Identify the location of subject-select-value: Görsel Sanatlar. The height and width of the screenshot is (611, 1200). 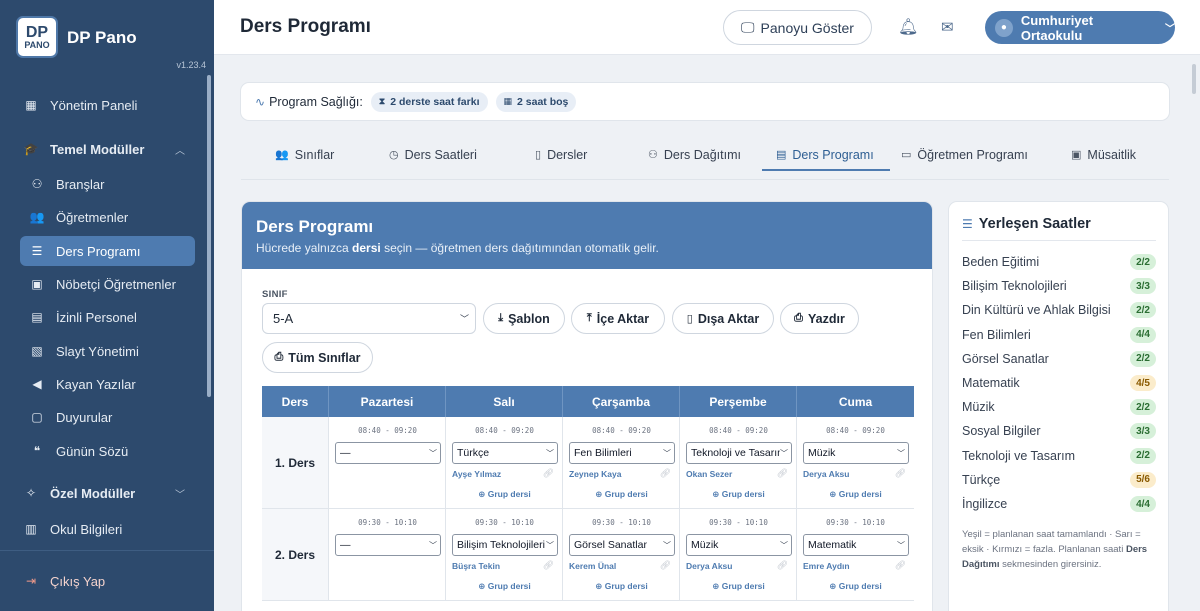
(610, 545).